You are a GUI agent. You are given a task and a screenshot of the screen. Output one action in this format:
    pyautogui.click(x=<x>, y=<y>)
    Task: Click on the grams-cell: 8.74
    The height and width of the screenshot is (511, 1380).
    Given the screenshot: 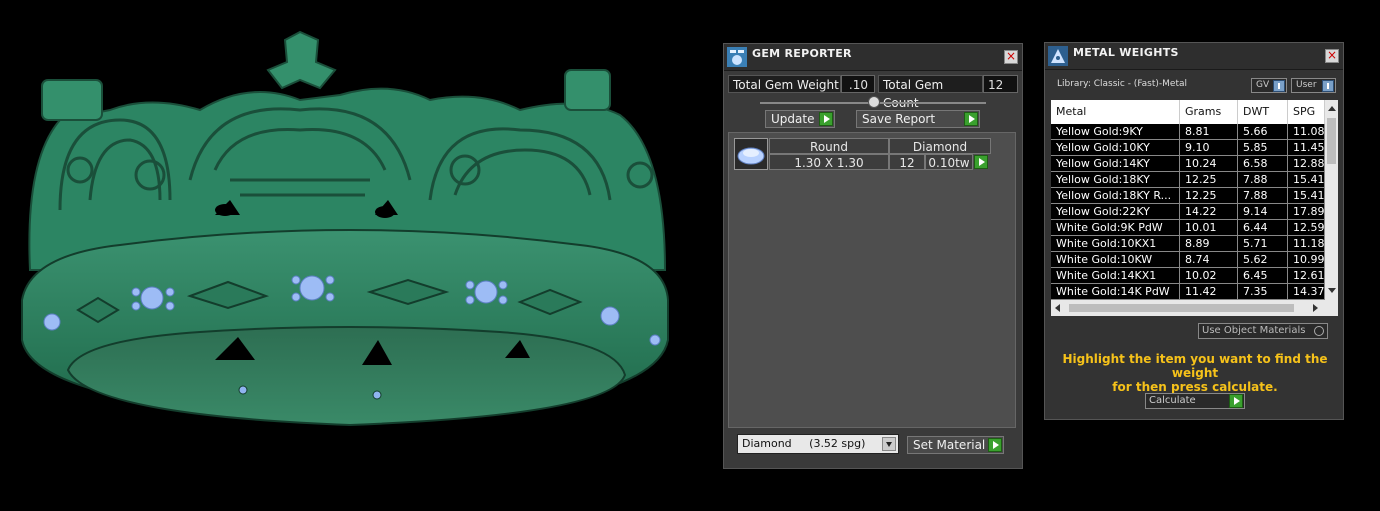 What is the action you would take?
    pyautogui.click(x=1209, y=260)
    